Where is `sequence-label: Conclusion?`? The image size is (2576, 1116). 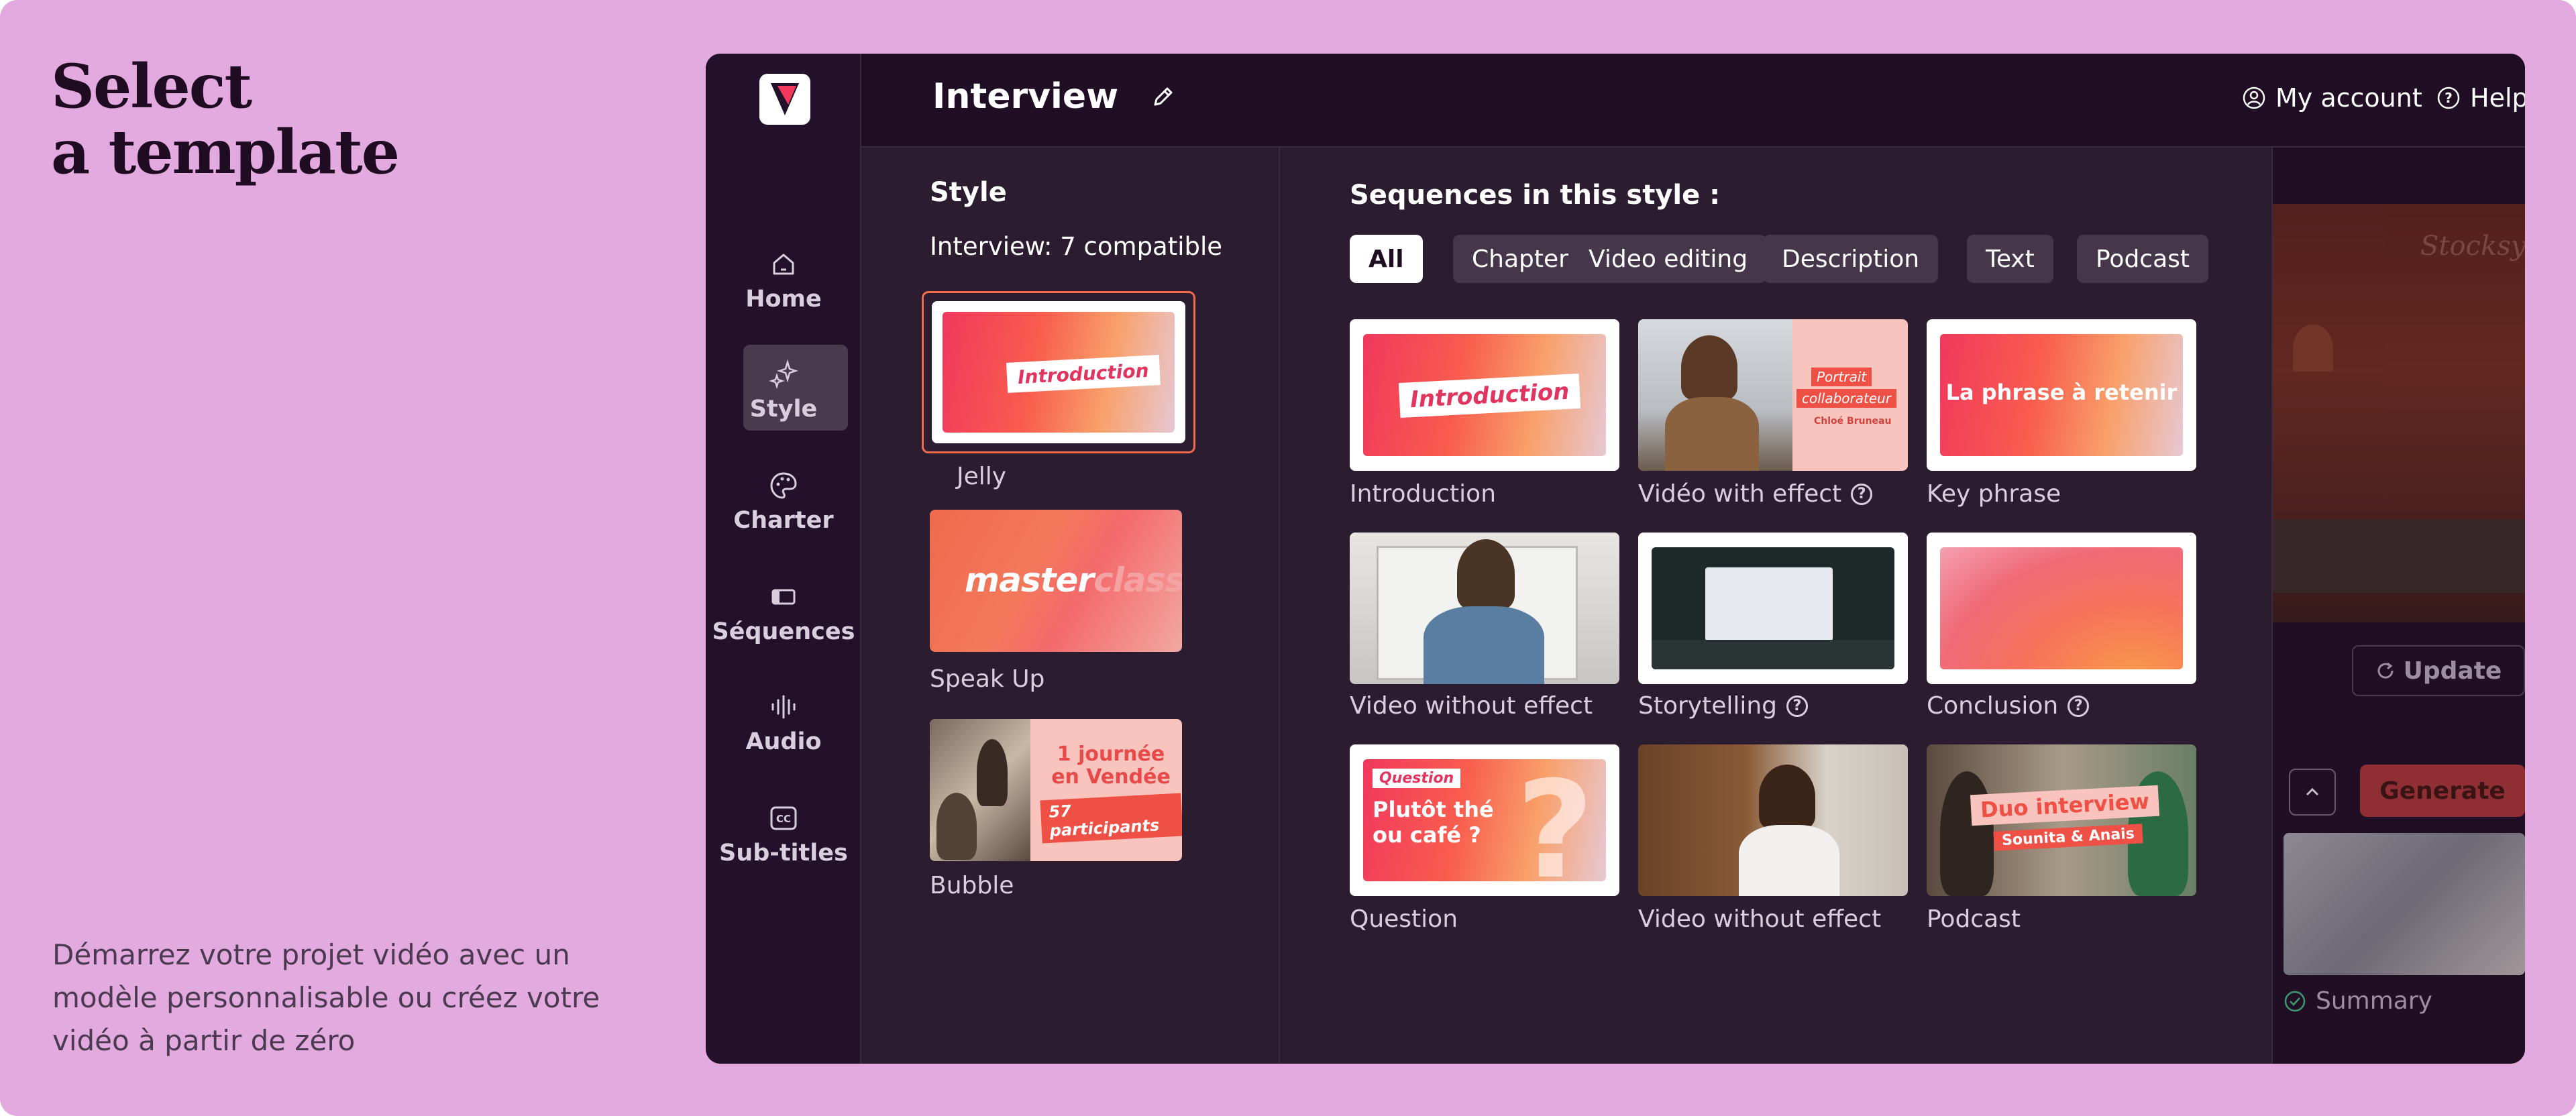
sequence-label: Conclusion? is located at coordinates (2008, 706).